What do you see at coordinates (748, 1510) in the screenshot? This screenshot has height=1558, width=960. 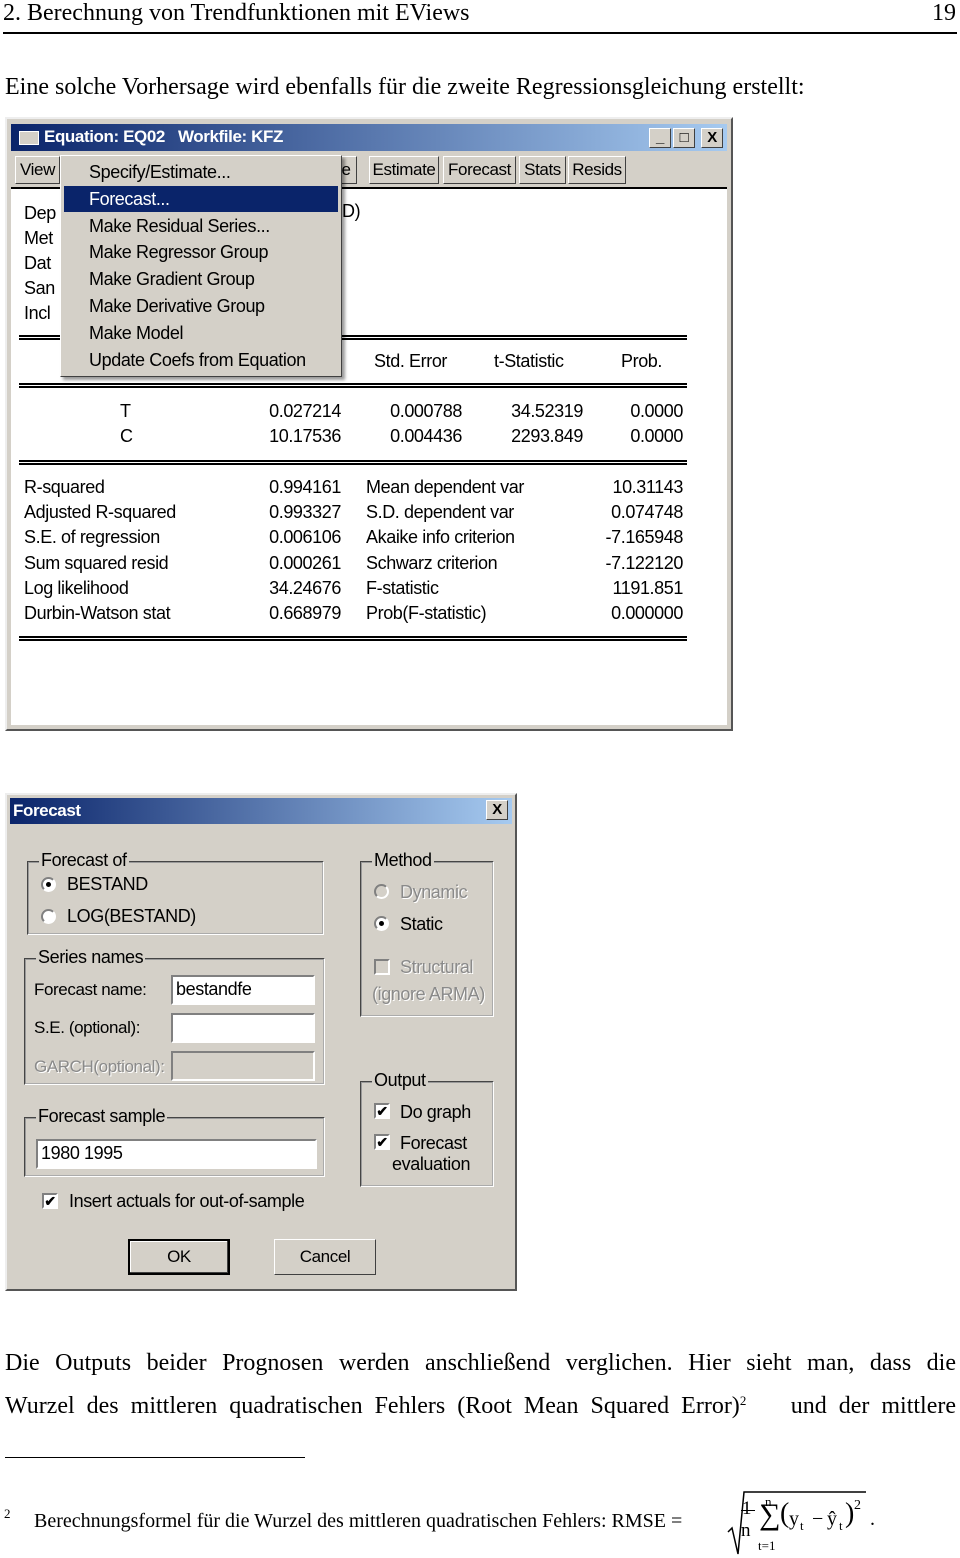 I see `frac-bar` at bounding box center [748, 1510].